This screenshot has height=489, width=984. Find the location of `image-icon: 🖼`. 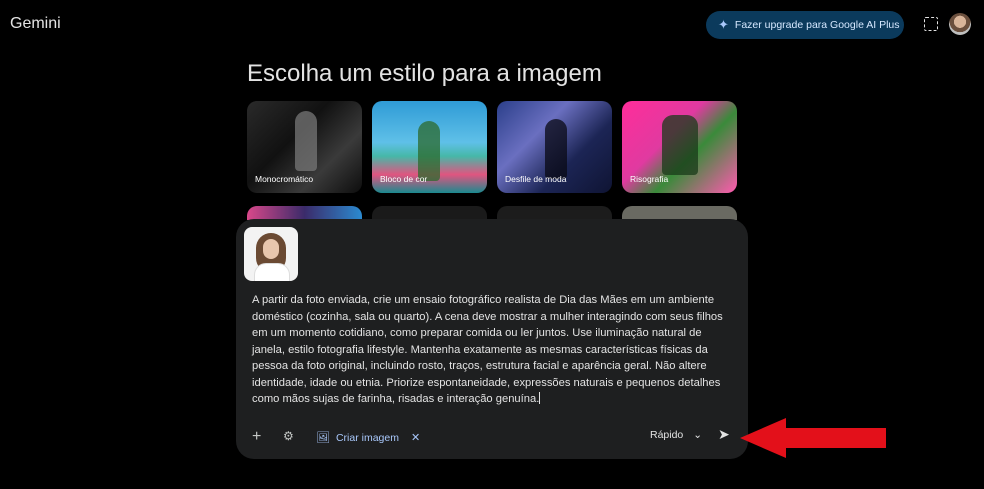

image-icon: 🖼 is located at coordinates (323, 438).